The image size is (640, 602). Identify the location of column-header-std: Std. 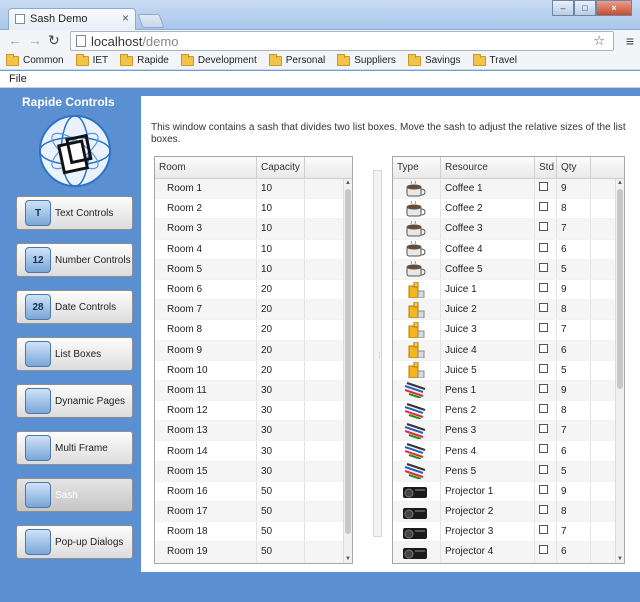
(546, 167).